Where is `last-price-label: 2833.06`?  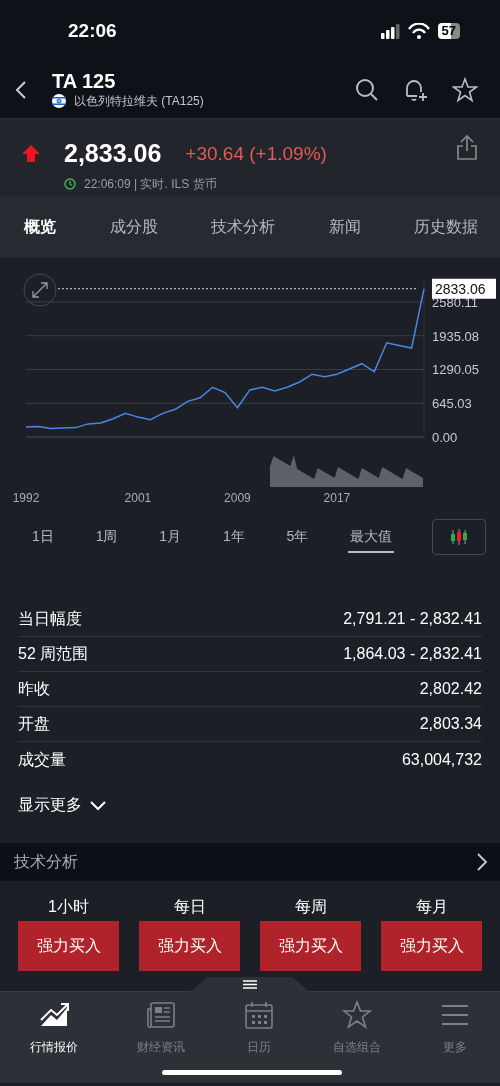 last-price-label: 2833.06 is located at coordinates (464, 288).